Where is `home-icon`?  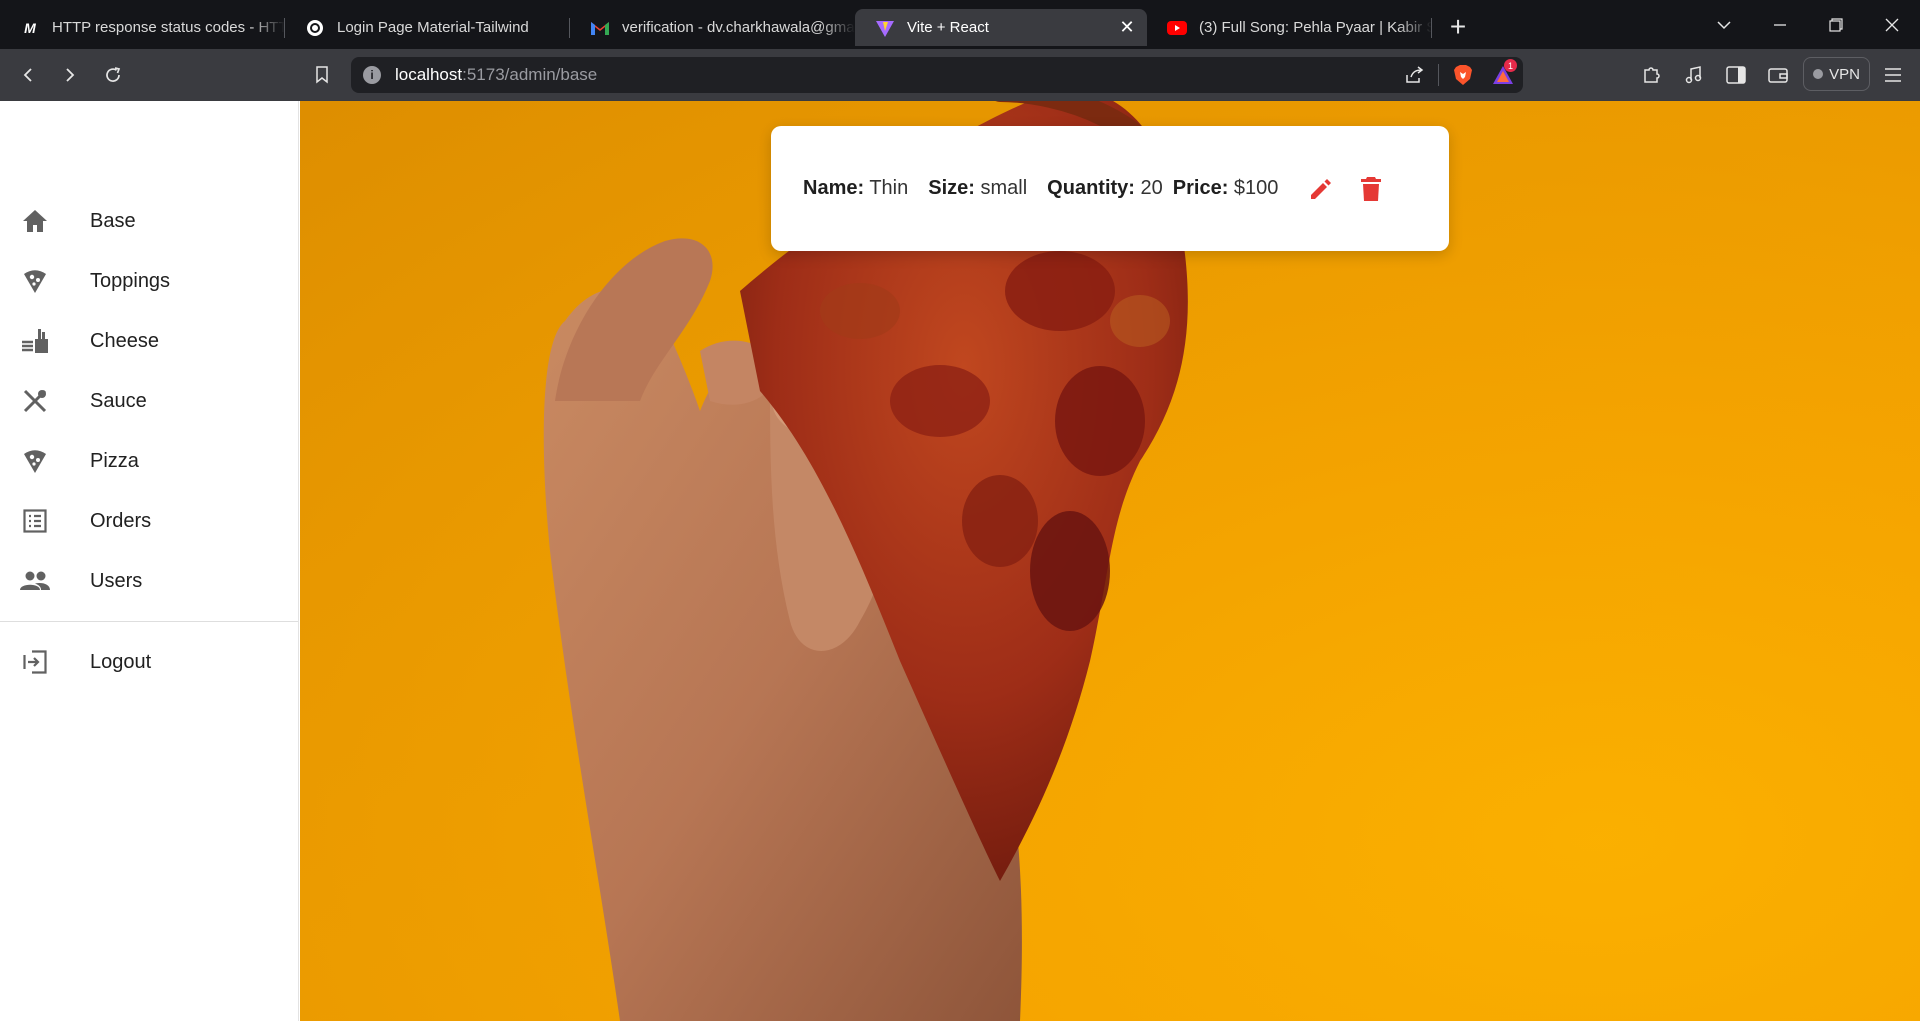
home-icon is located at coordinates (35, 221).